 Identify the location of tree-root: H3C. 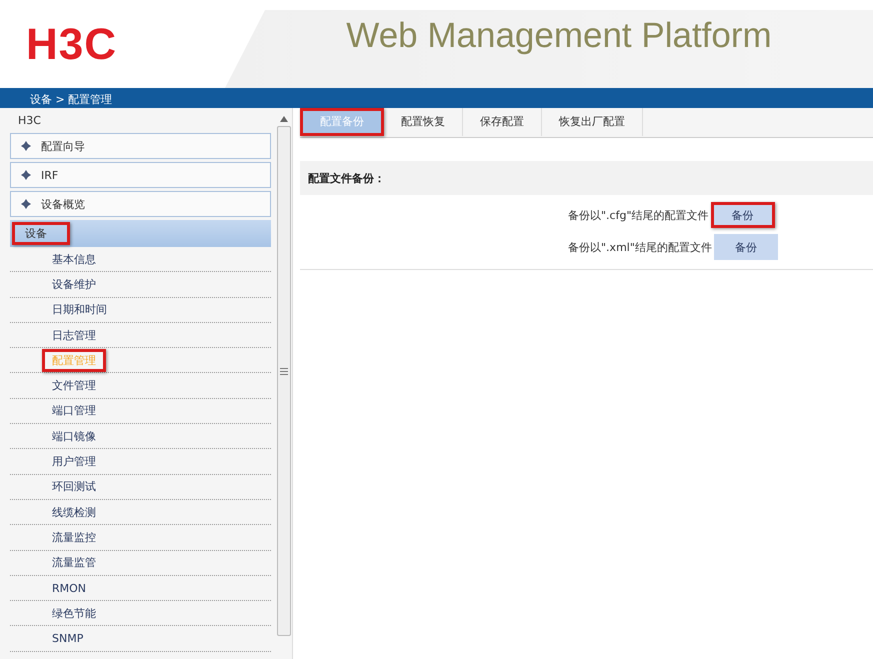
(141, 120).